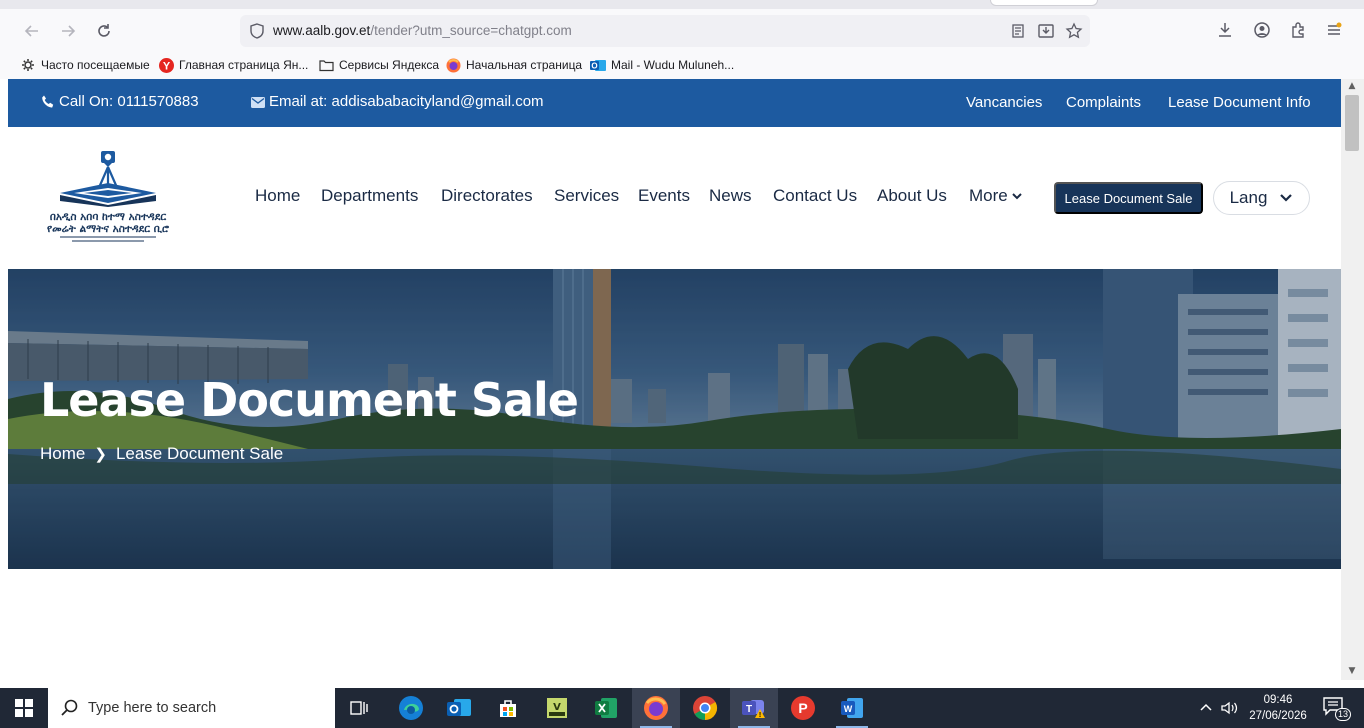 The width and height of the screenshot is (1364, 728). Describe the element at coordinates (1004, 102) in the screenshot. I see `topbar-link-vacancies: Vancancies` at that location.